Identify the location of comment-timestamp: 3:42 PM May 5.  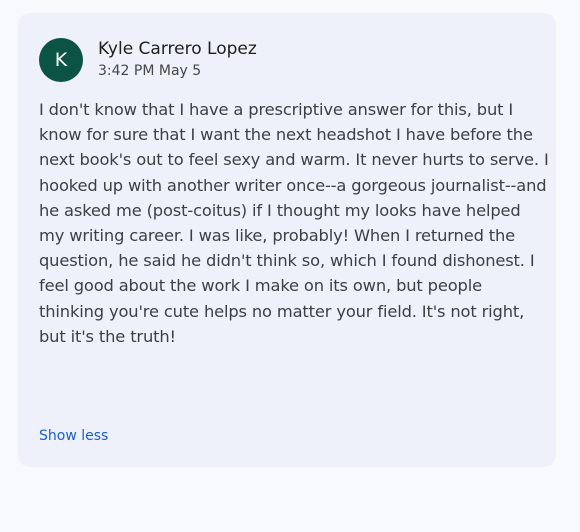
(150, 71).